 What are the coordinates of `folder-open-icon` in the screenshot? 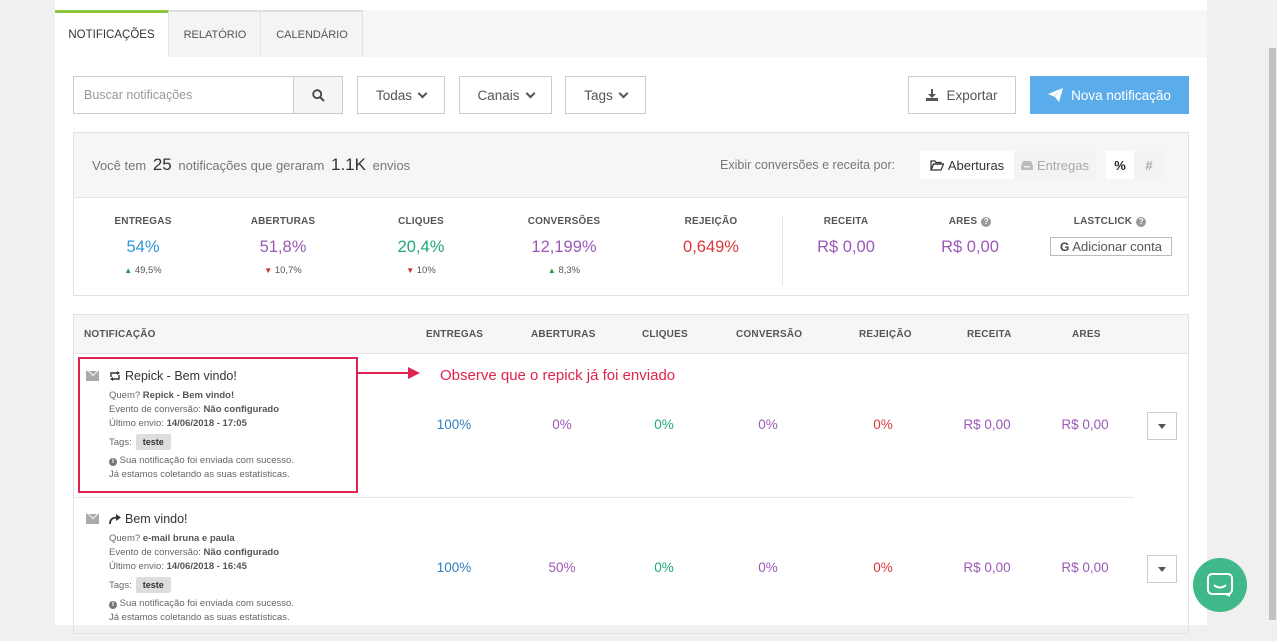 It's located at (936, 165).